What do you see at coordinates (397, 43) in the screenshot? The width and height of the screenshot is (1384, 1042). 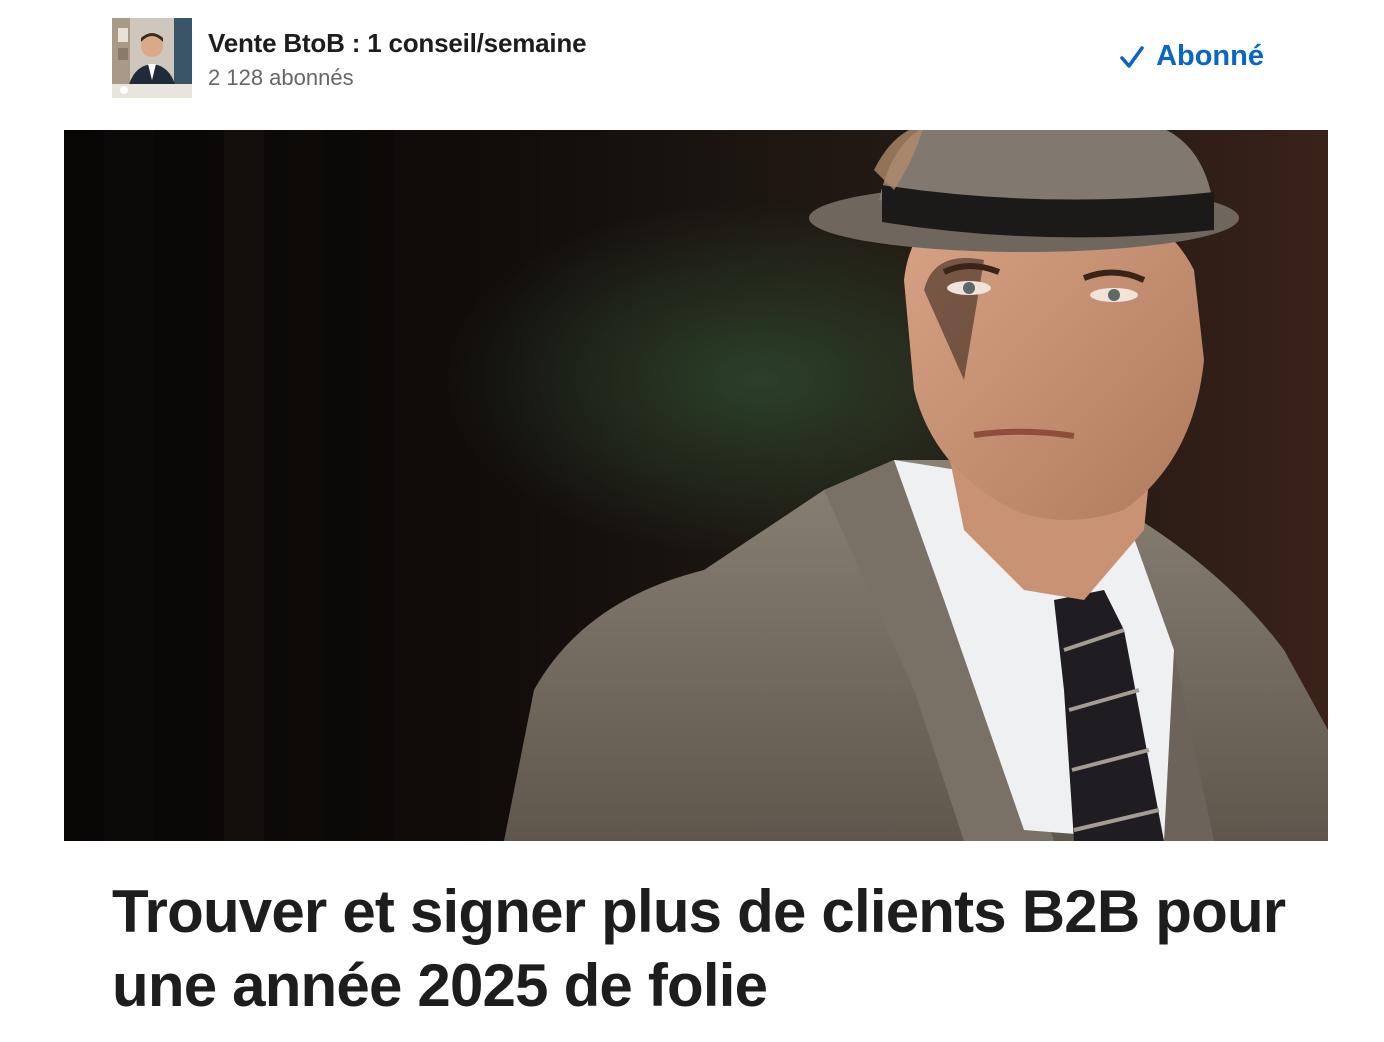 I see `newsletter-title: Vente BtoB : 1 conseil/semaine` at bounding box center [397, 43].